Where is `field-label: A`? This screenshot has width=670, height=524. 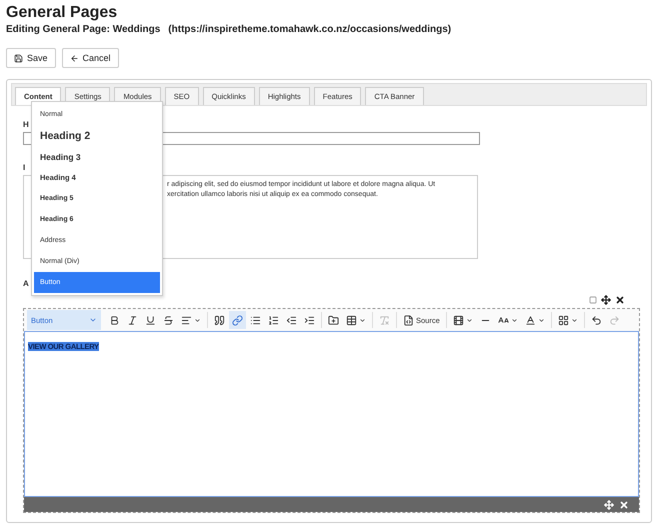
field-label: A is located at coordinates (26, 283).